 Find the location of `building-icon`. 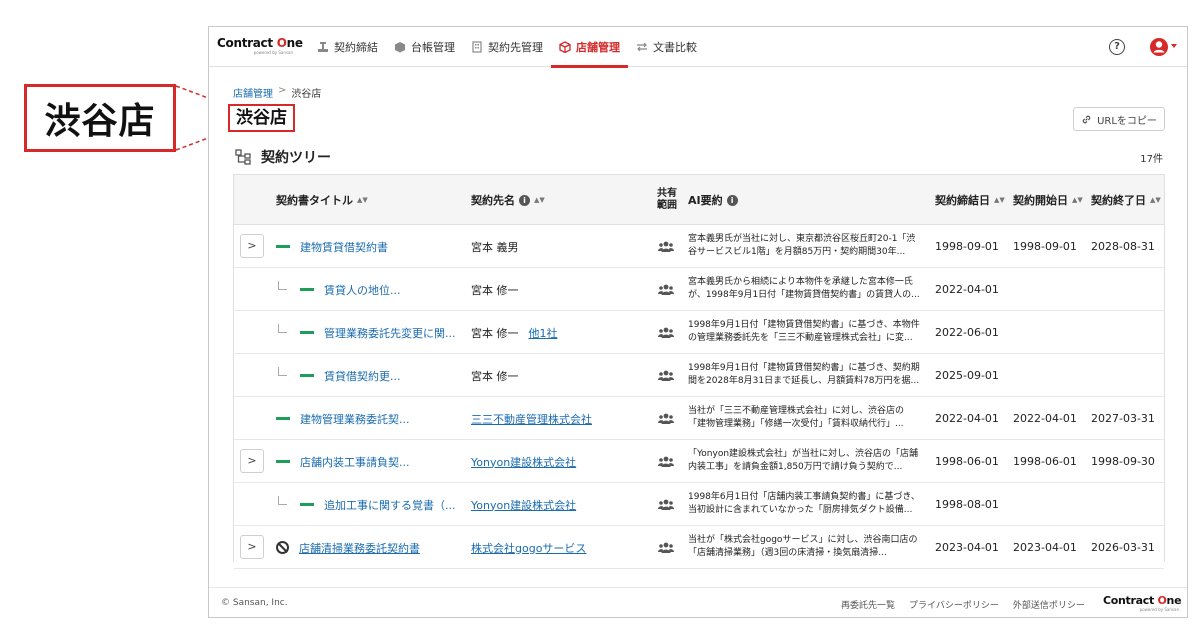

building-icon is located at coordinates (477, 47).